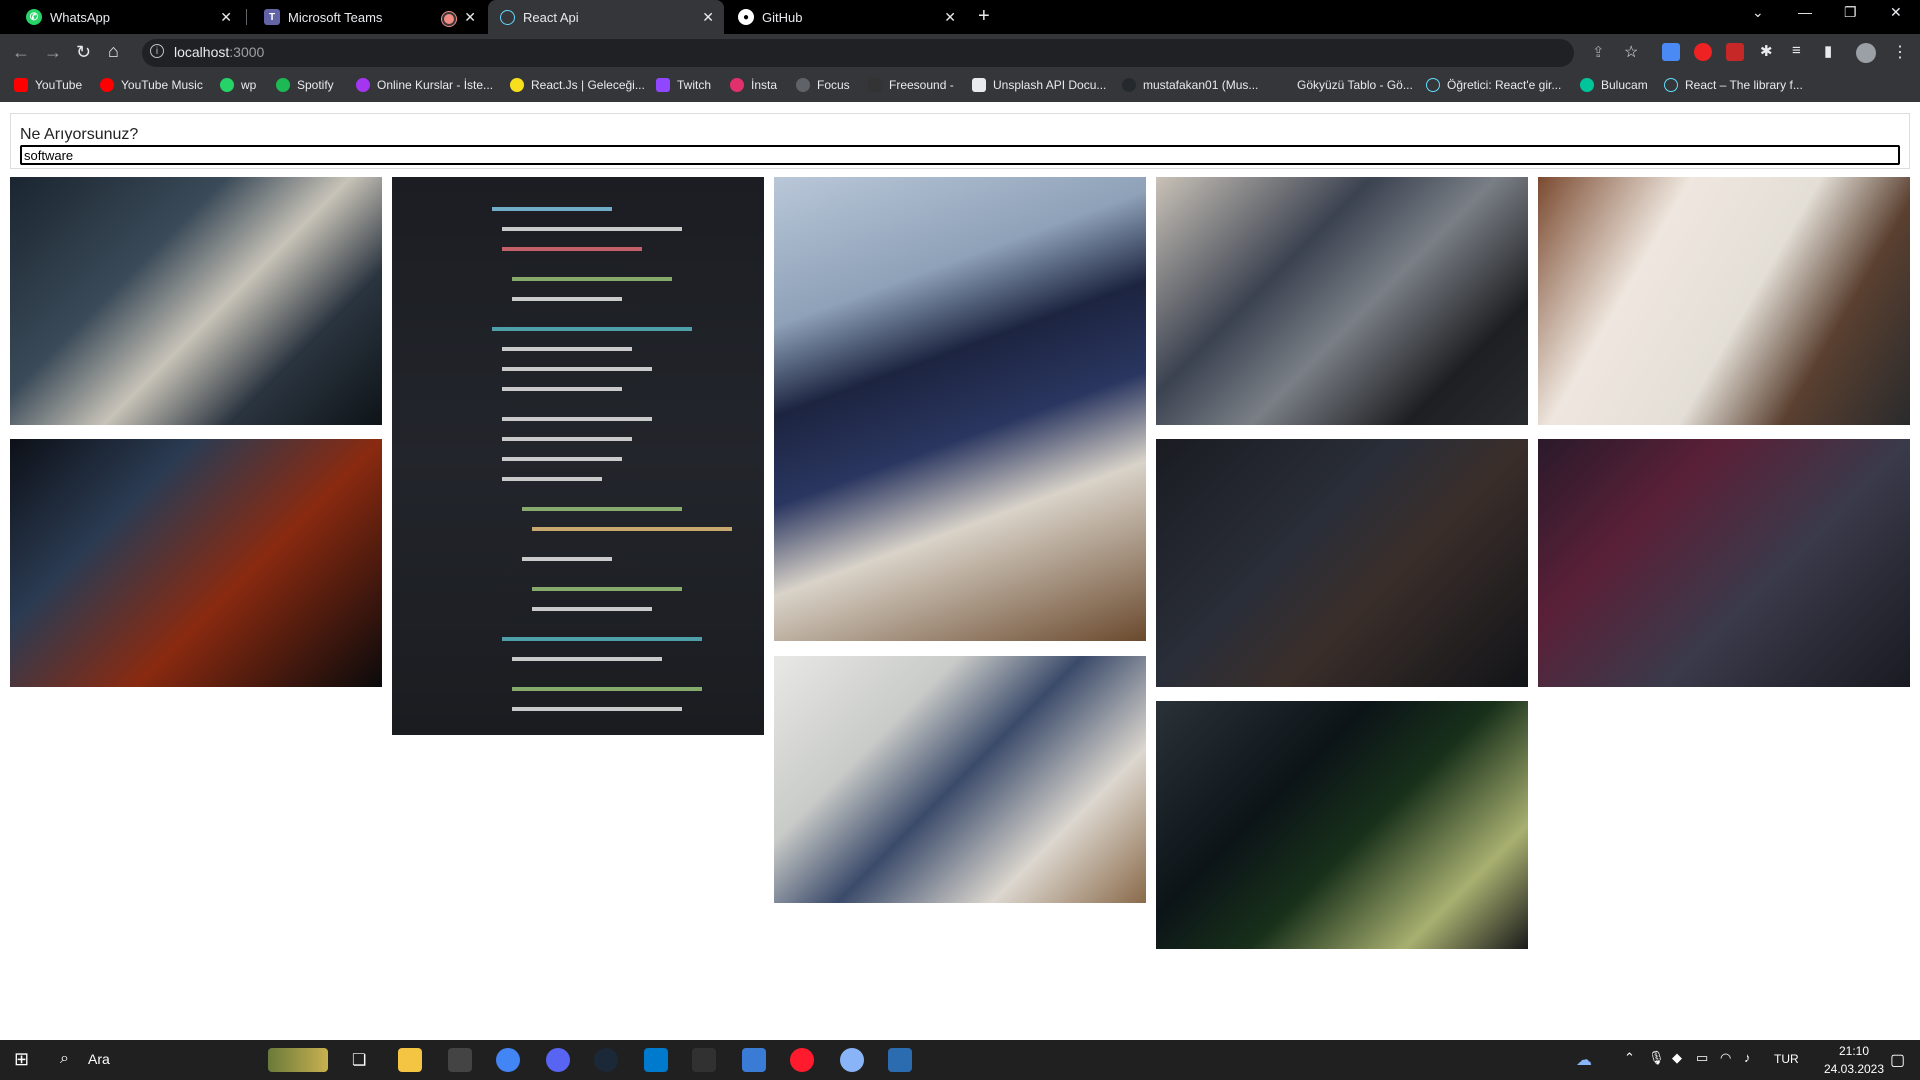  I want to click on epic-games-icon, so click(704, 1060).